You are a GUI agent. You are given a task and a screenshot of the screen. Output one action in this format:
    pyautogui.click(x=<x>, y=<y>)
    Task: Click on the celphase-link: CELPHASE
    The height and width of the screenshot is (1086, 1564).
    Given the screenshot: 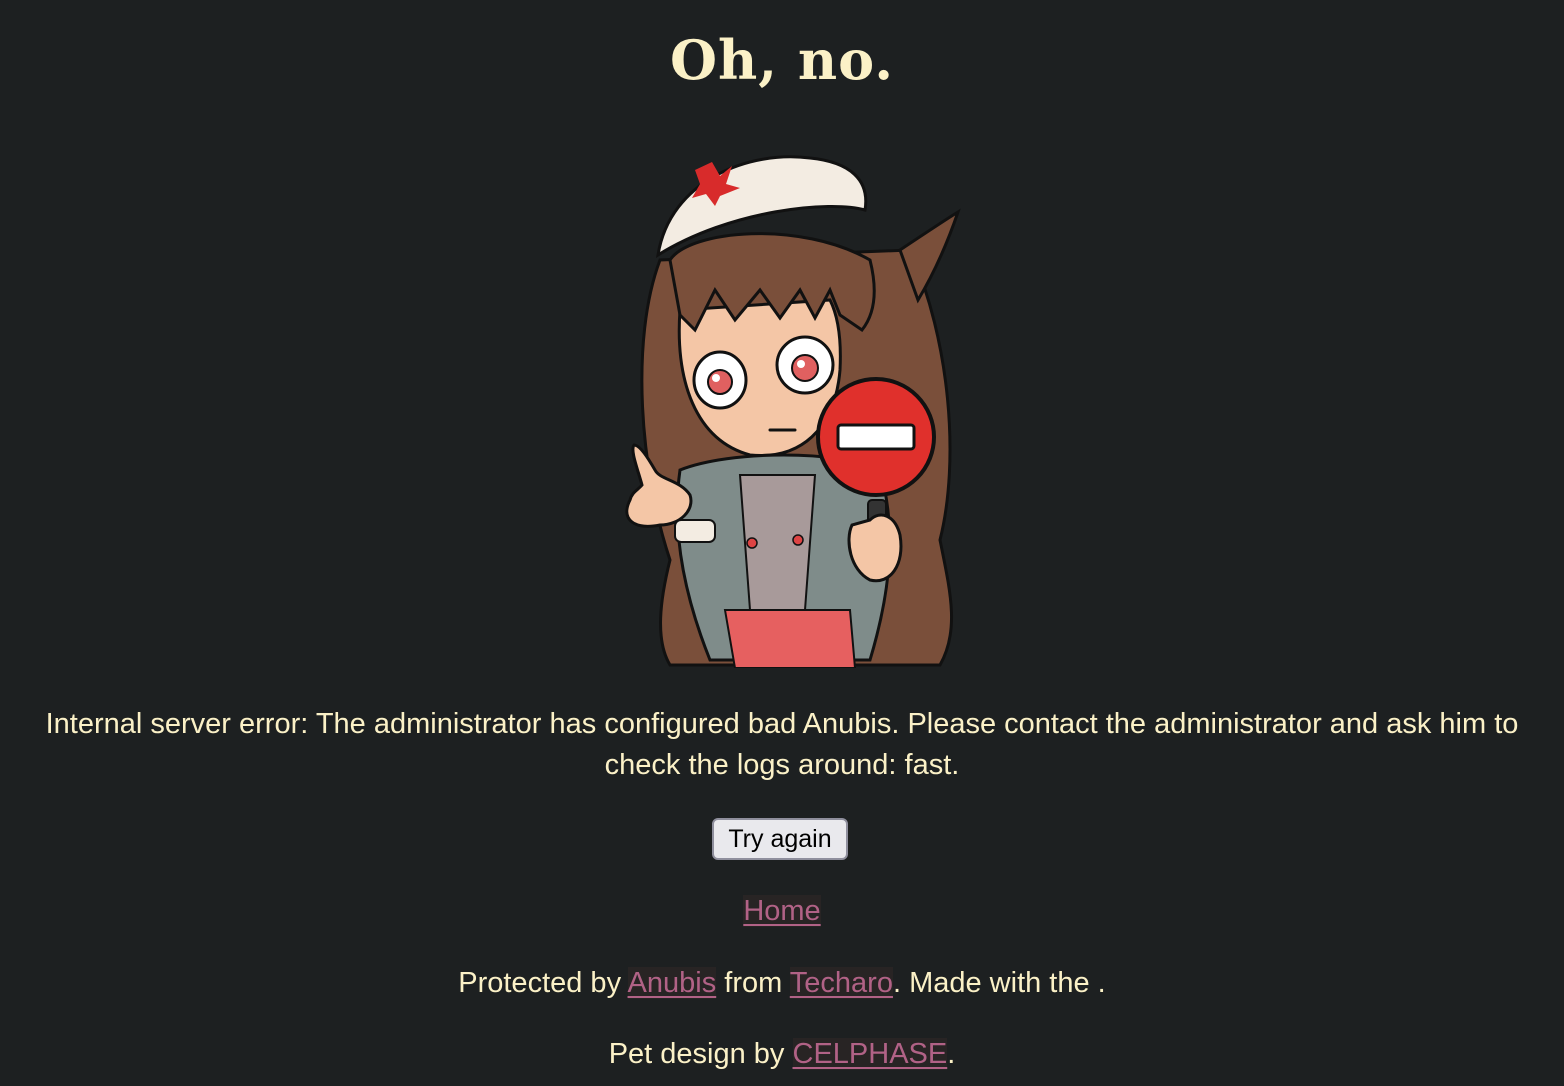 What is the action you would take?
    pyautogui.click(x=870, y=1054)
    